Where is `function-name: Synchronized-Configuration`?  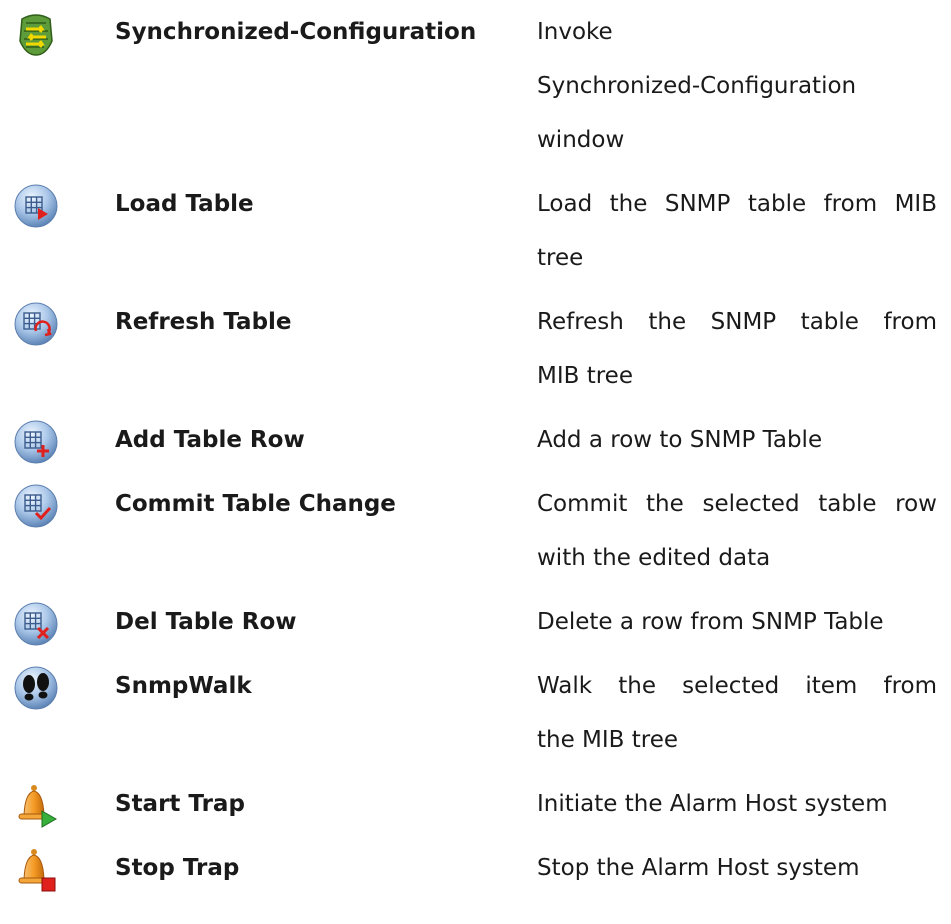 function-name: Synchronized-Configuration is located at coordinates (296, 32).